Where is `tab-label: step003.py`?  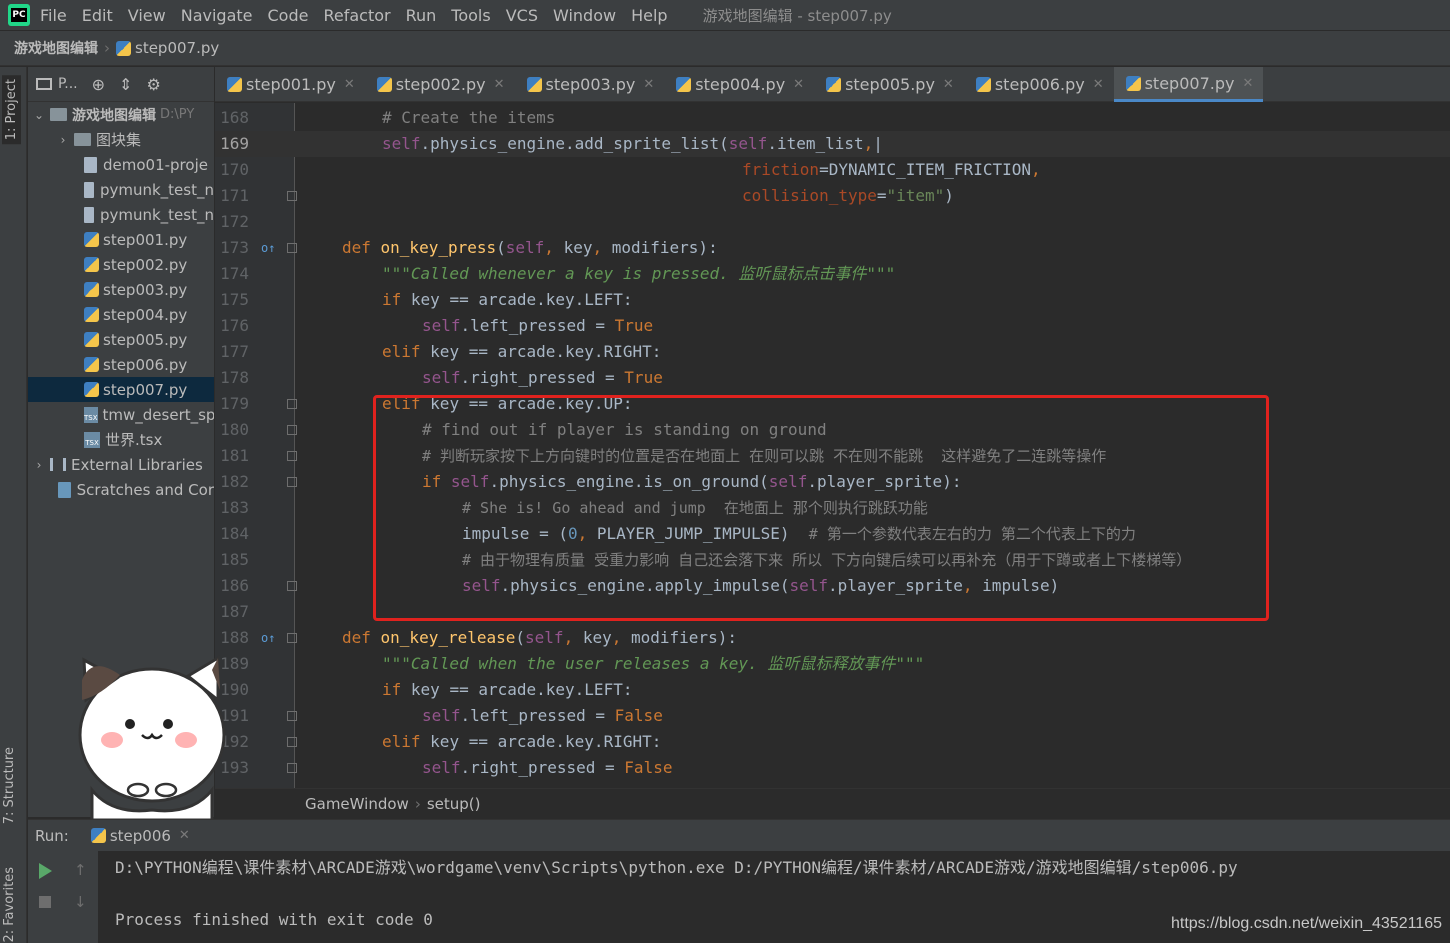
tab-label: step003.py is located at coordinates (590, 84).